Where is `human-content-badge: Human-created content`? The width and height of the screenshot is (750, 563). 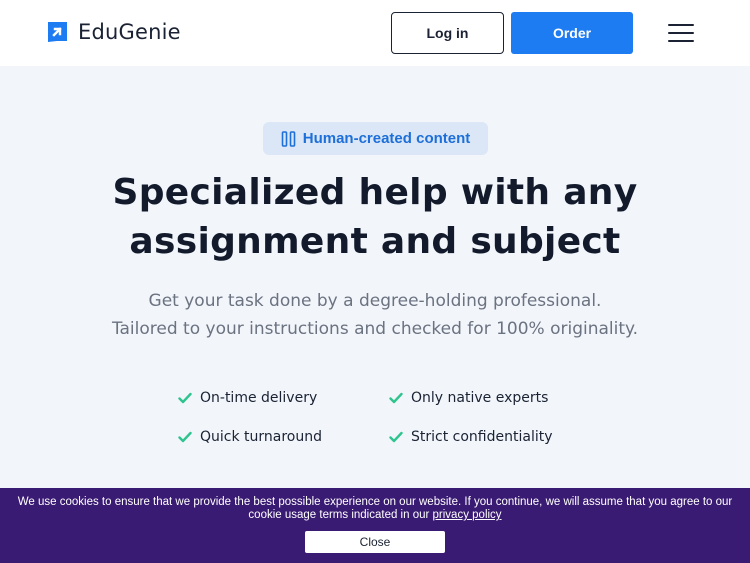
human-content-badge: Human-created content is located at coordinates (375, 138).